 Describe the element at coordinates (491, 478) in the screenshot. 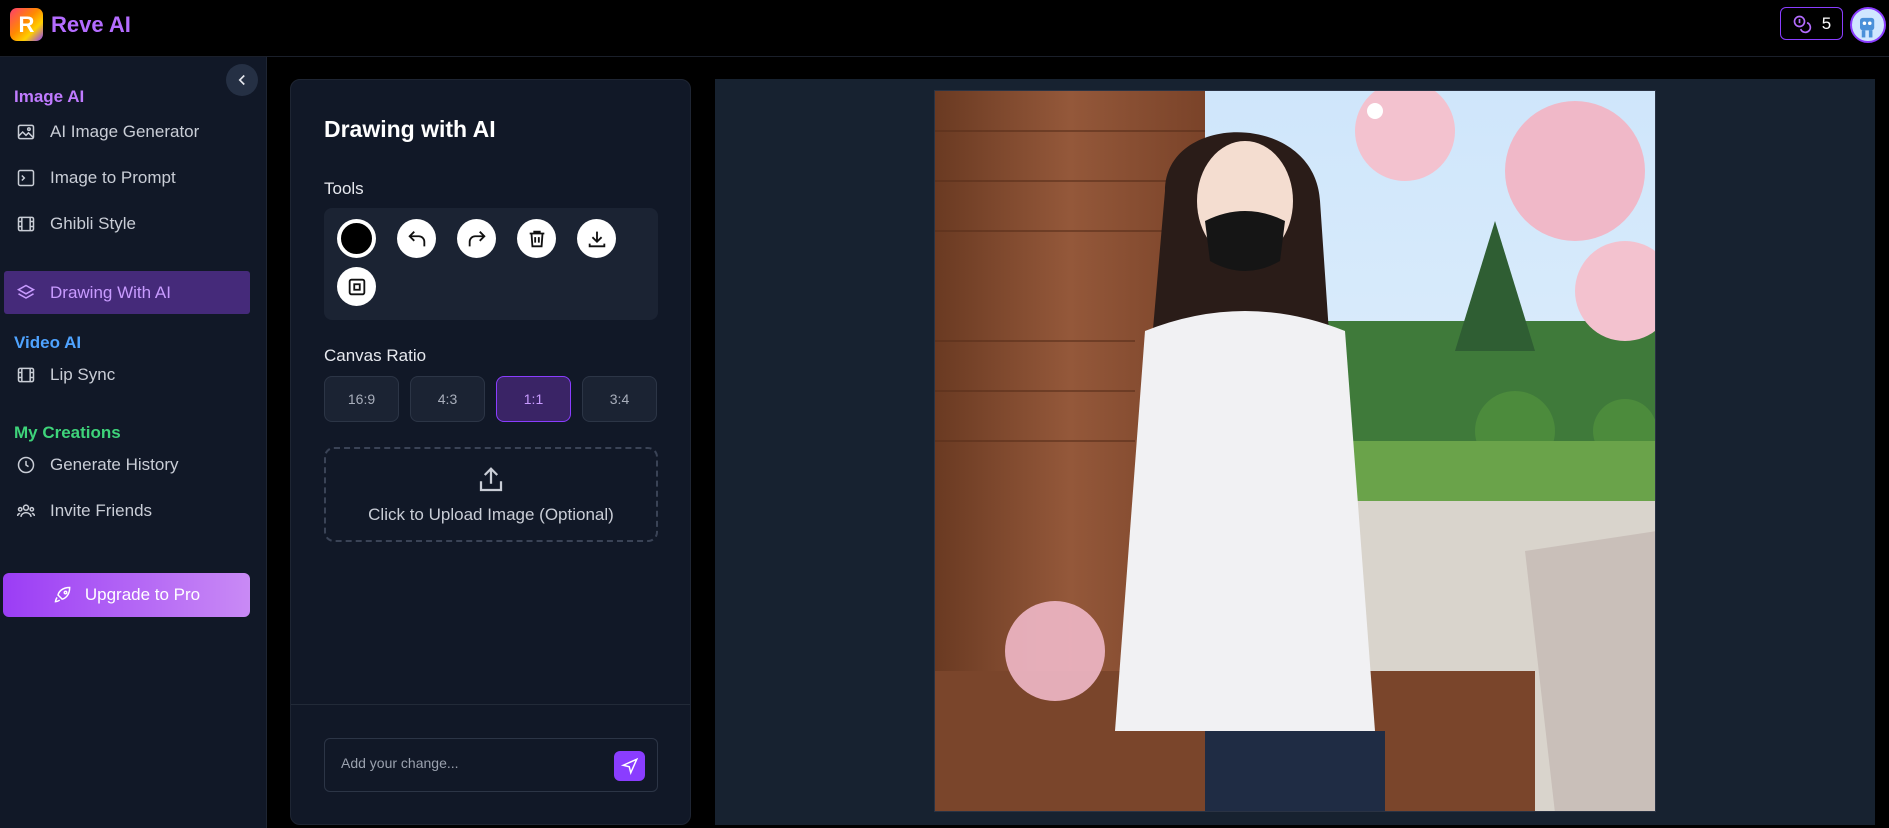

I see `upload-icon` at that location.